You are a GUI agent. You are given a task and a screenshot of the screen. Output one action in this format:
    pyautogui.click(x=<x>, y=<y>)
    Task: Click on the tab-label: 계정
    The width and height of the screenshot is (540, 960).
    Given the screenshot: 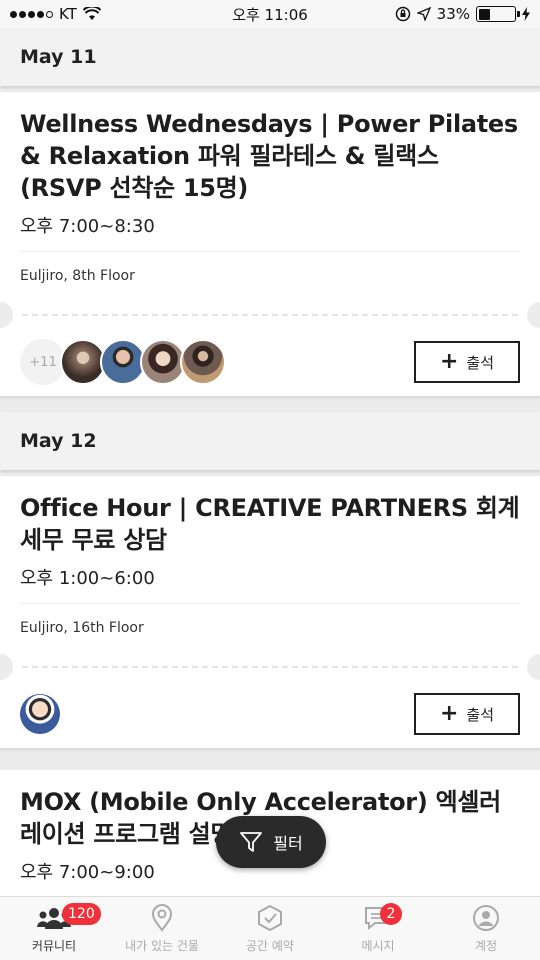 What is the action you would take?
    pyautogui.click(x=486, y=946)
    